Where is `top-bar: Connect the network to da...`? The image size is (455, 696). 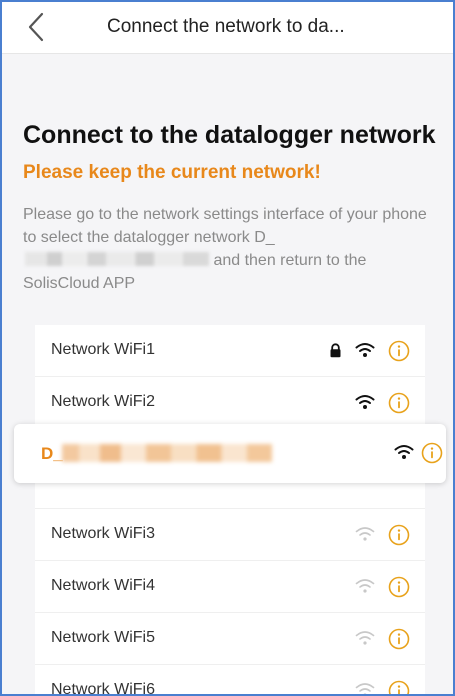 top-bar: Connect the network to da... is located at coordinates (227, 27).